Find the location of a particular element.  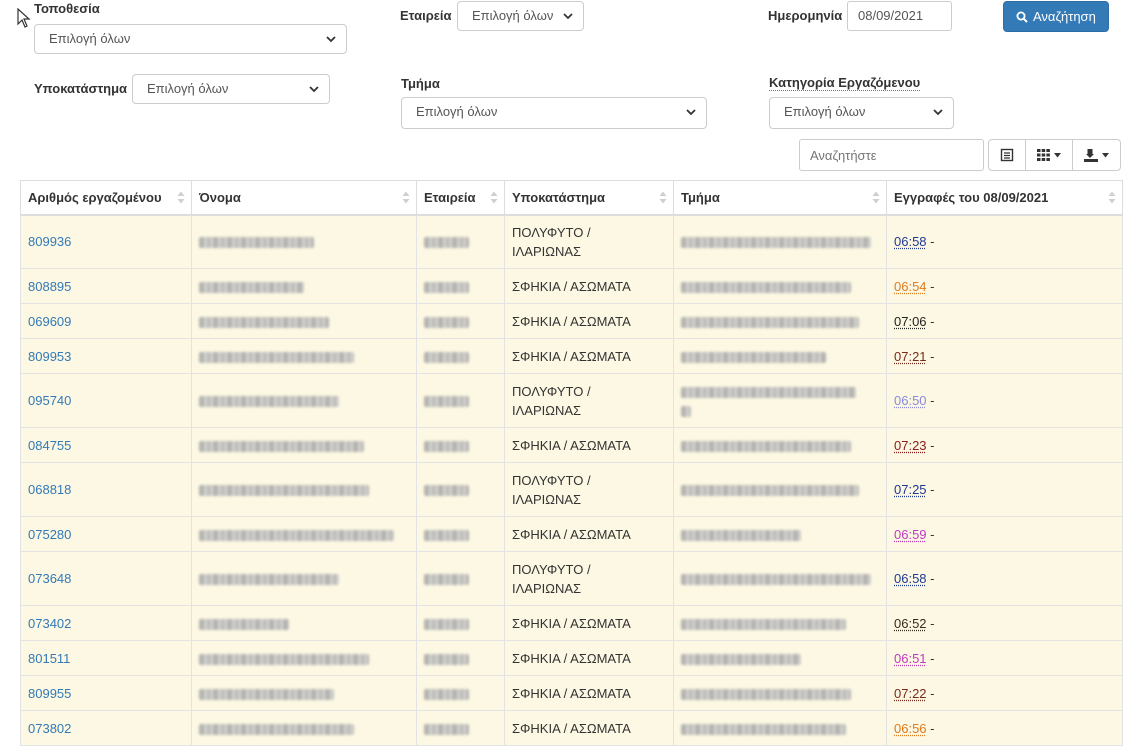

table-search-input is located at coordinates (891, 155).